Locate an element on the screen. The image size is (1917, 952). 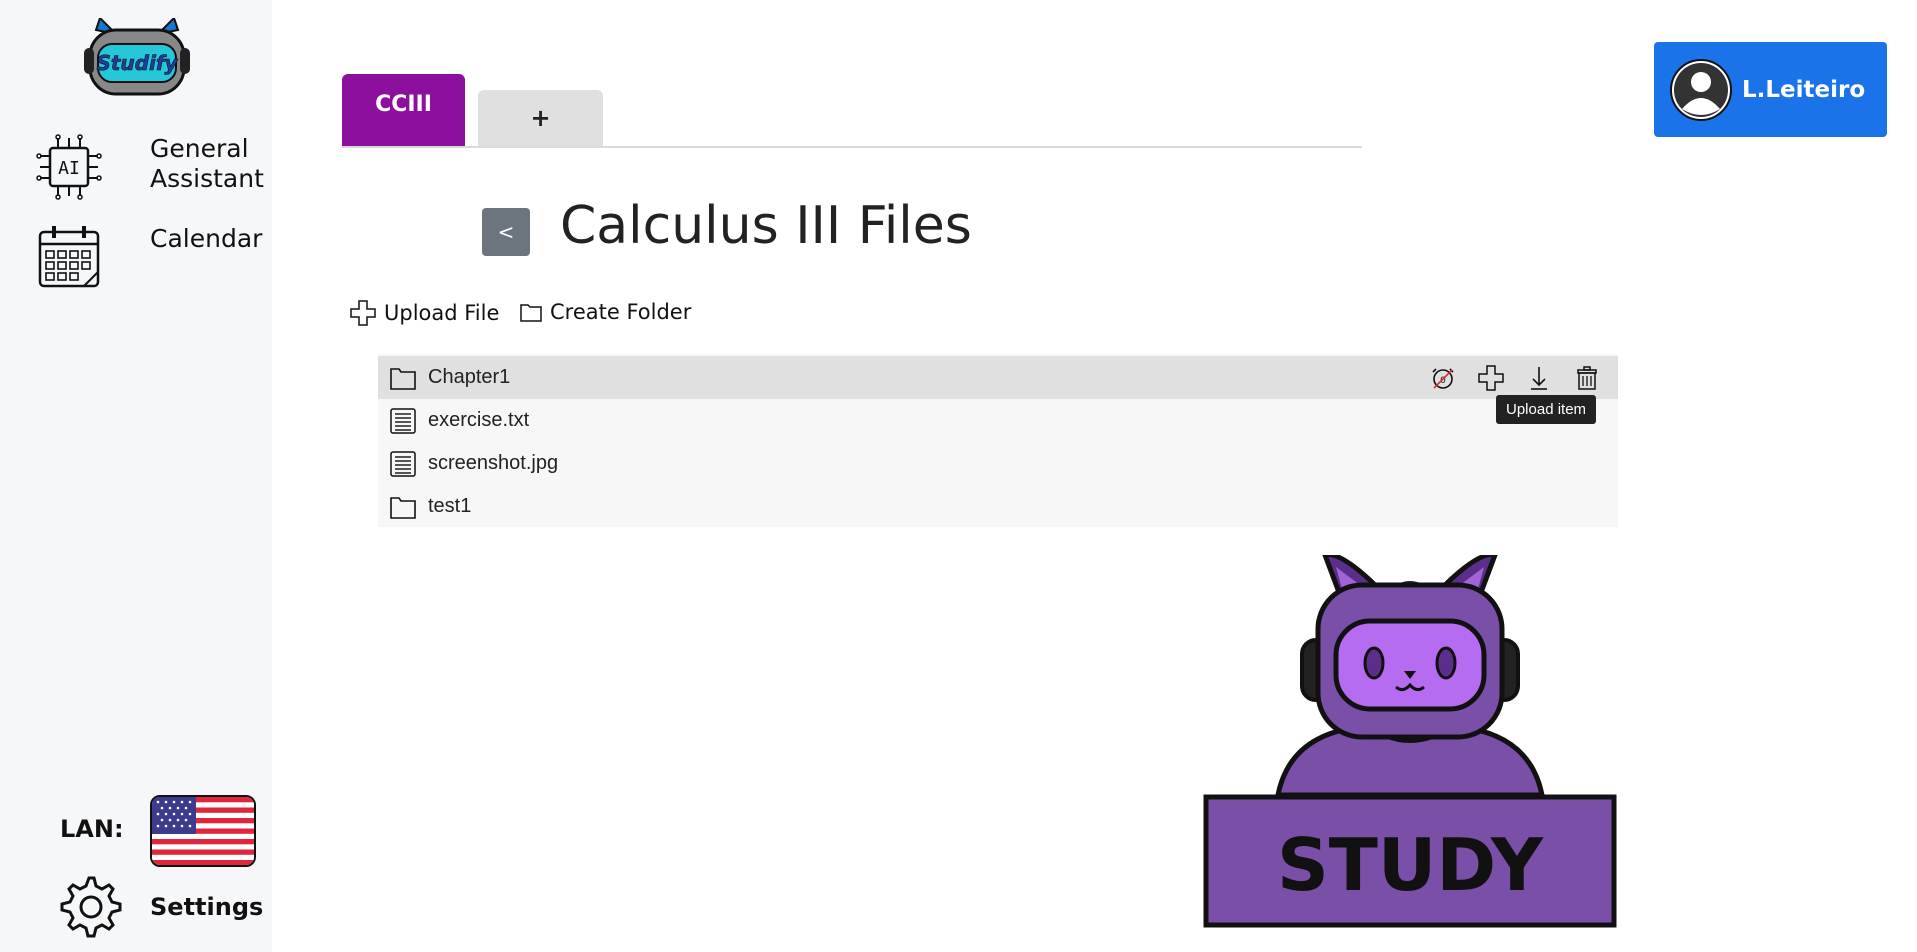
create-folder-button: Create Folder is located at coordinates (605, 312).